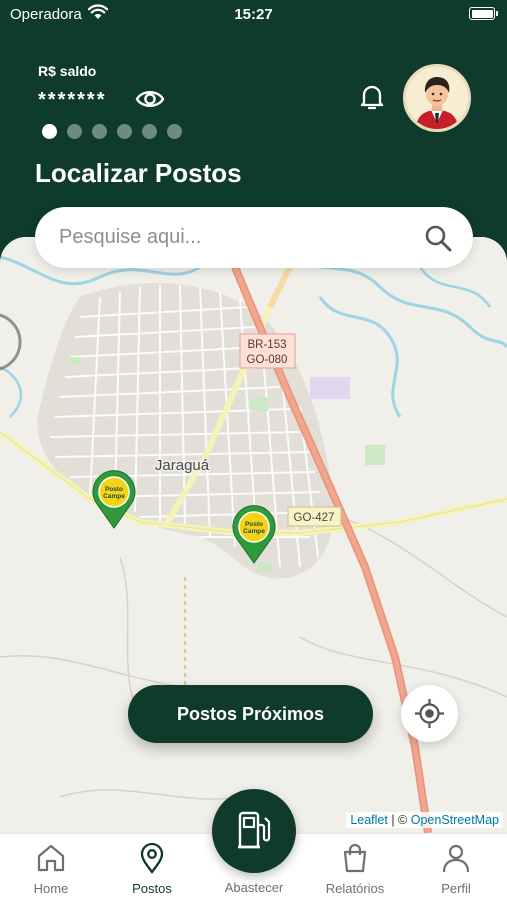 The image size is (507, 900). Describe the element at coordinates (355, 888) in the screenshot. I see `tab-label: Relatórios` at that location.